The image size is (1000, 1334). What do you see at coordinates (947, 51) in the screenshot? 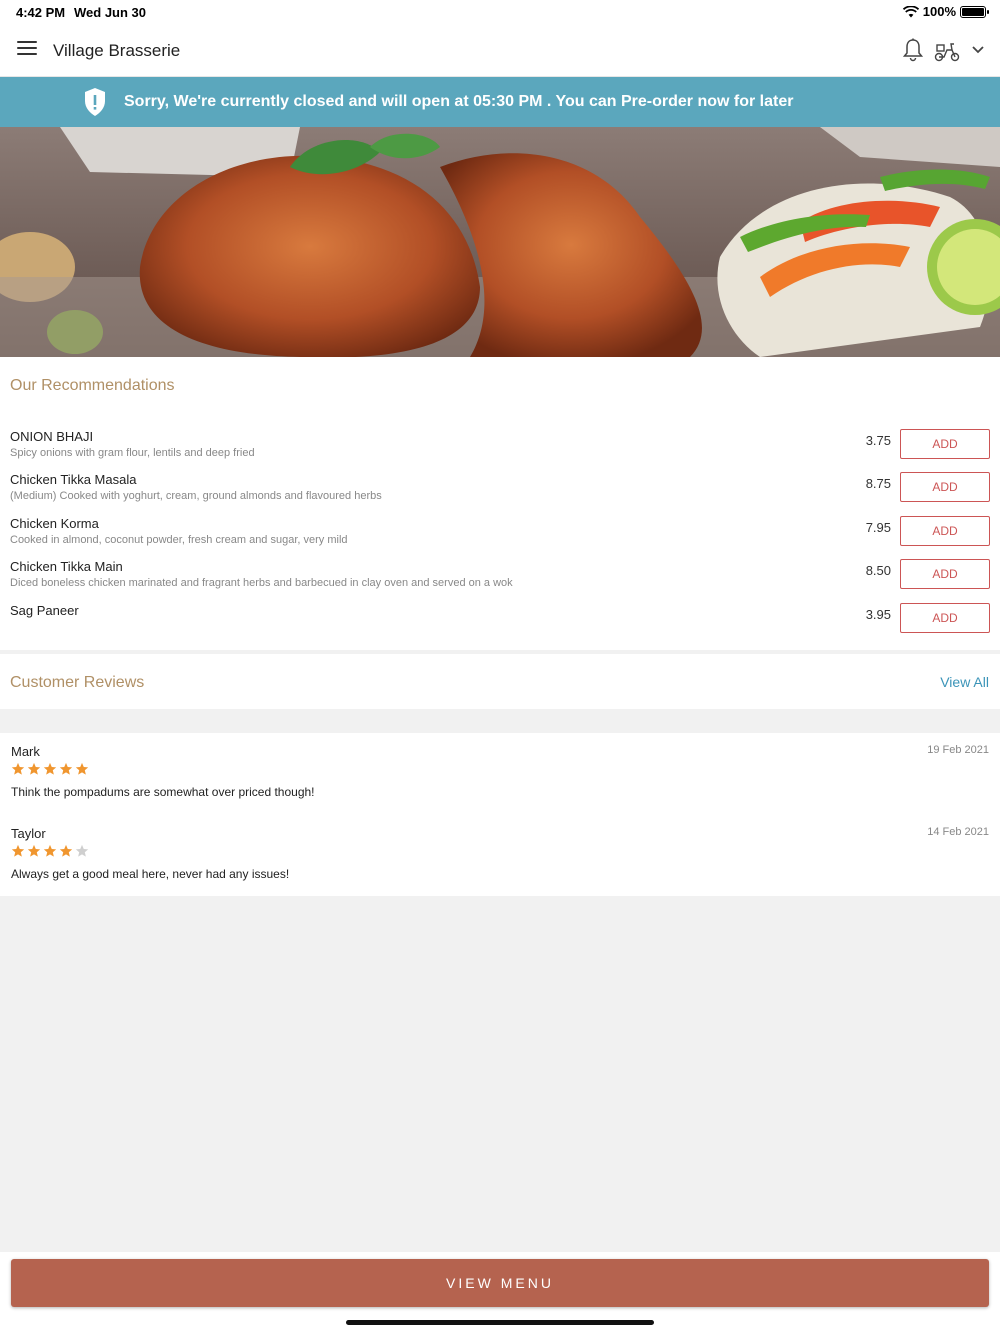
I see `delivery-scooter-icon` at bounding box center [947, 51].